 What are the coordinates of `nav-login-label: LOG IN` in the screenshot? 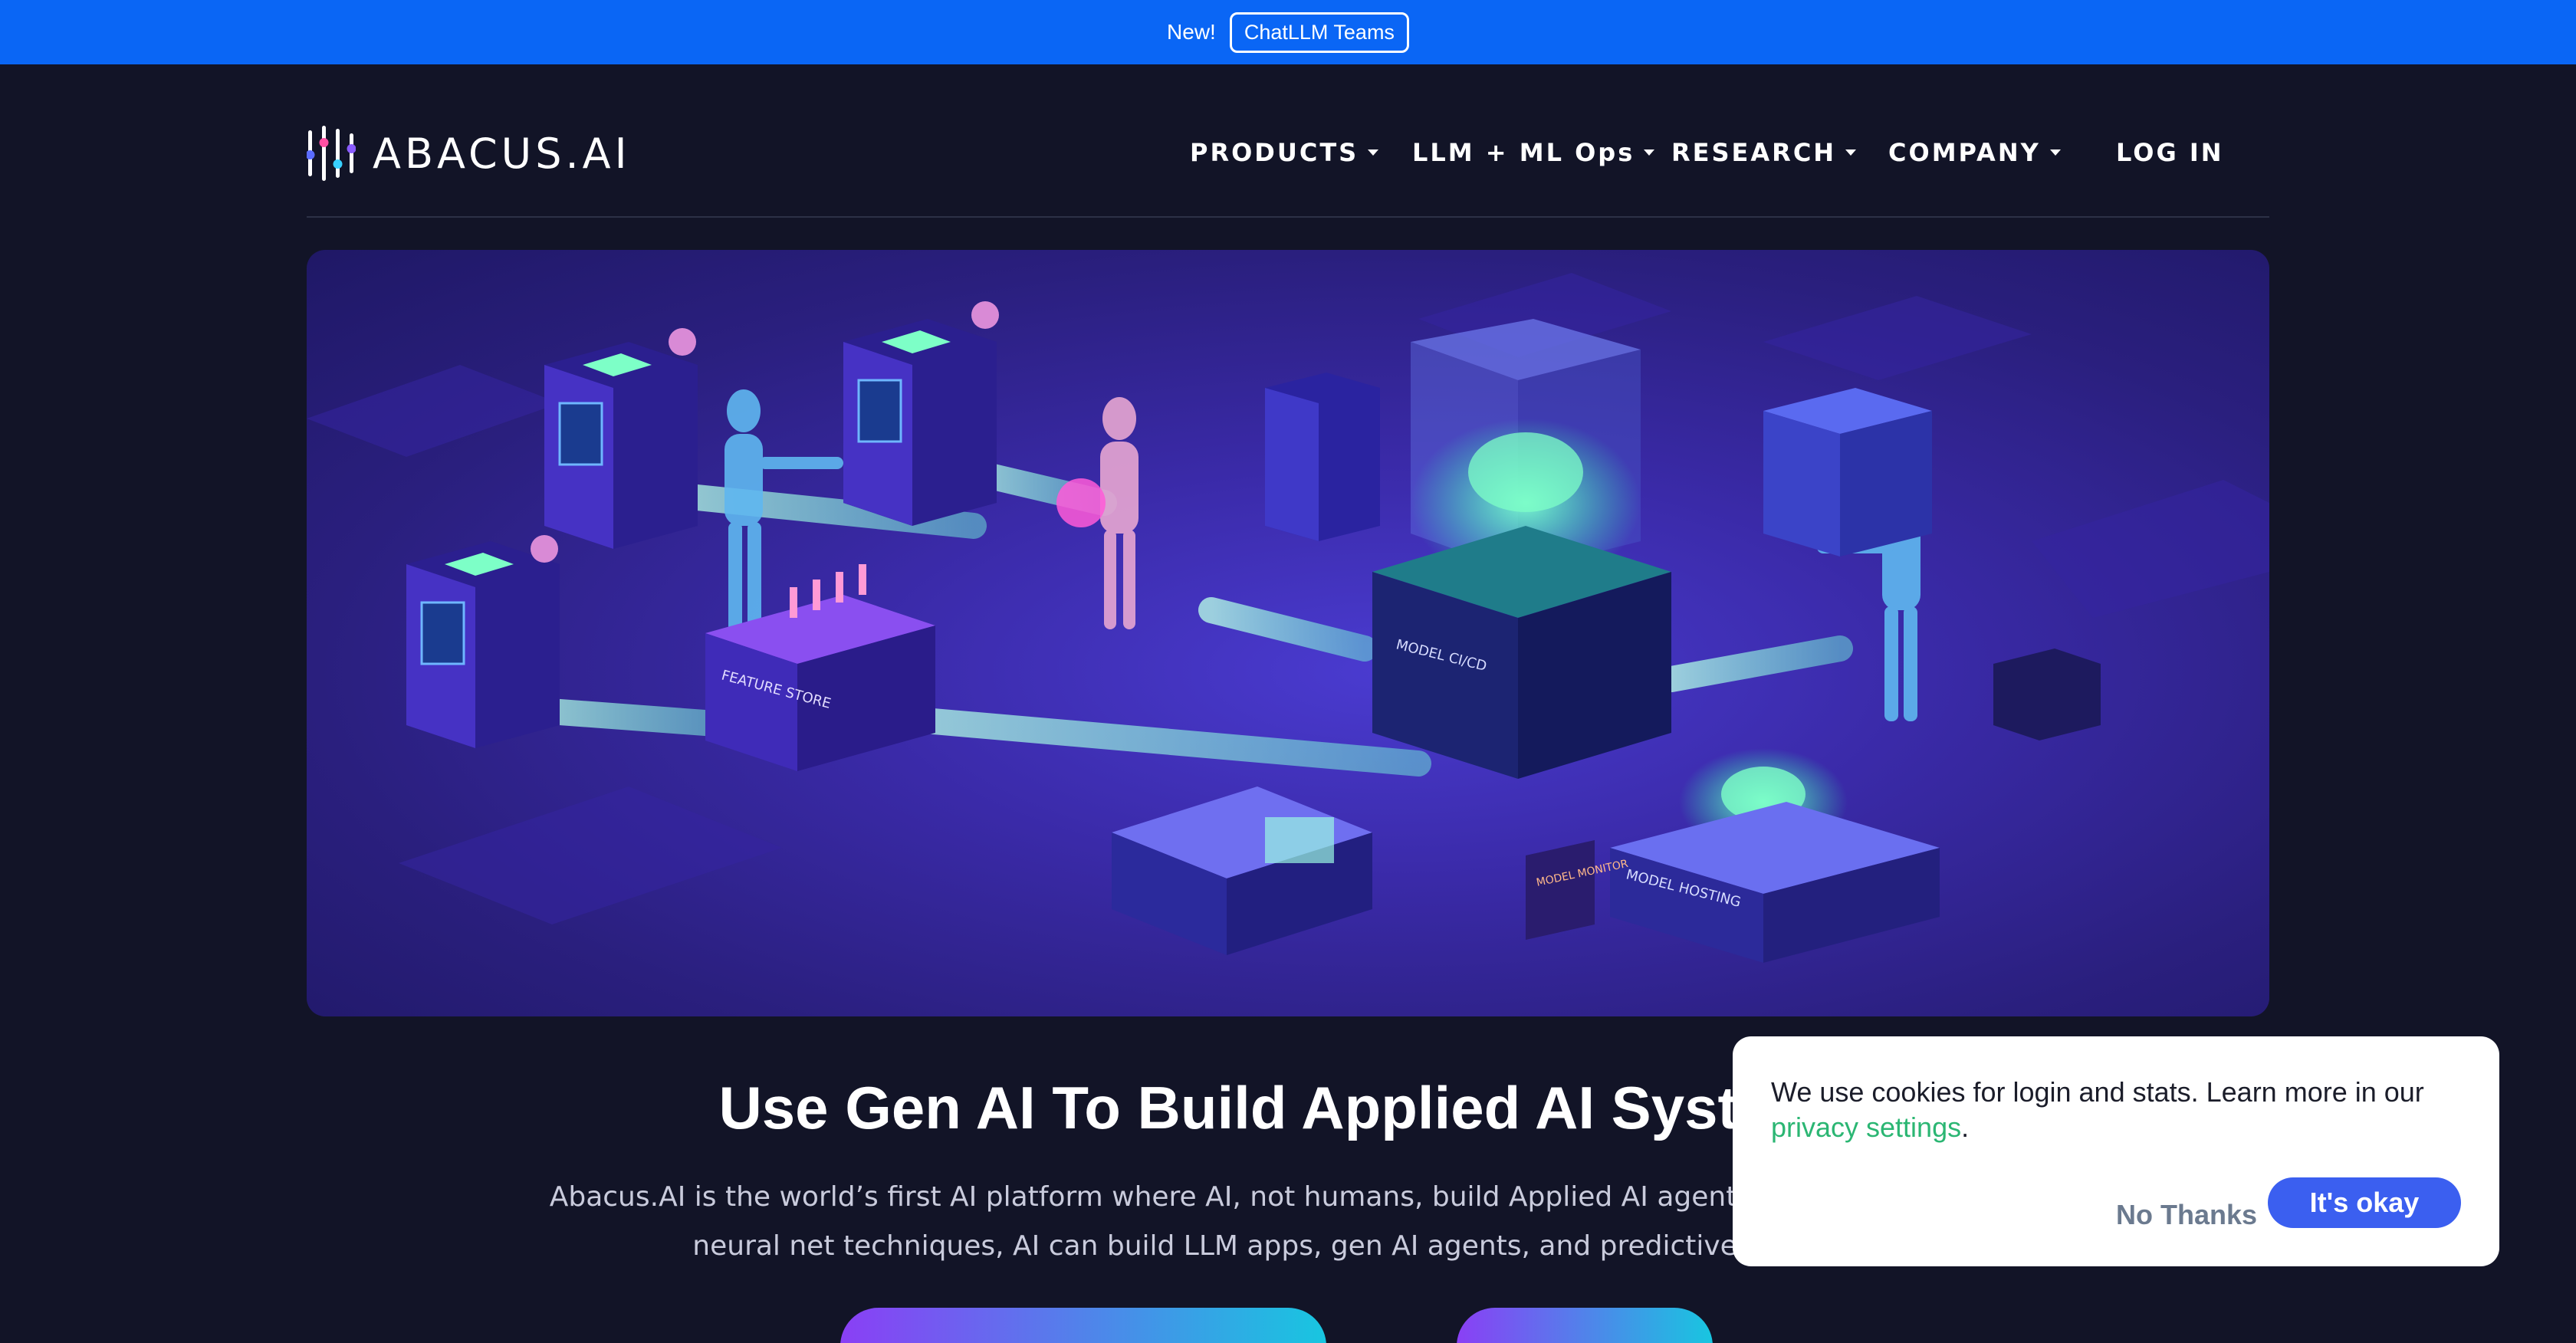 It's located at (2170, 153).